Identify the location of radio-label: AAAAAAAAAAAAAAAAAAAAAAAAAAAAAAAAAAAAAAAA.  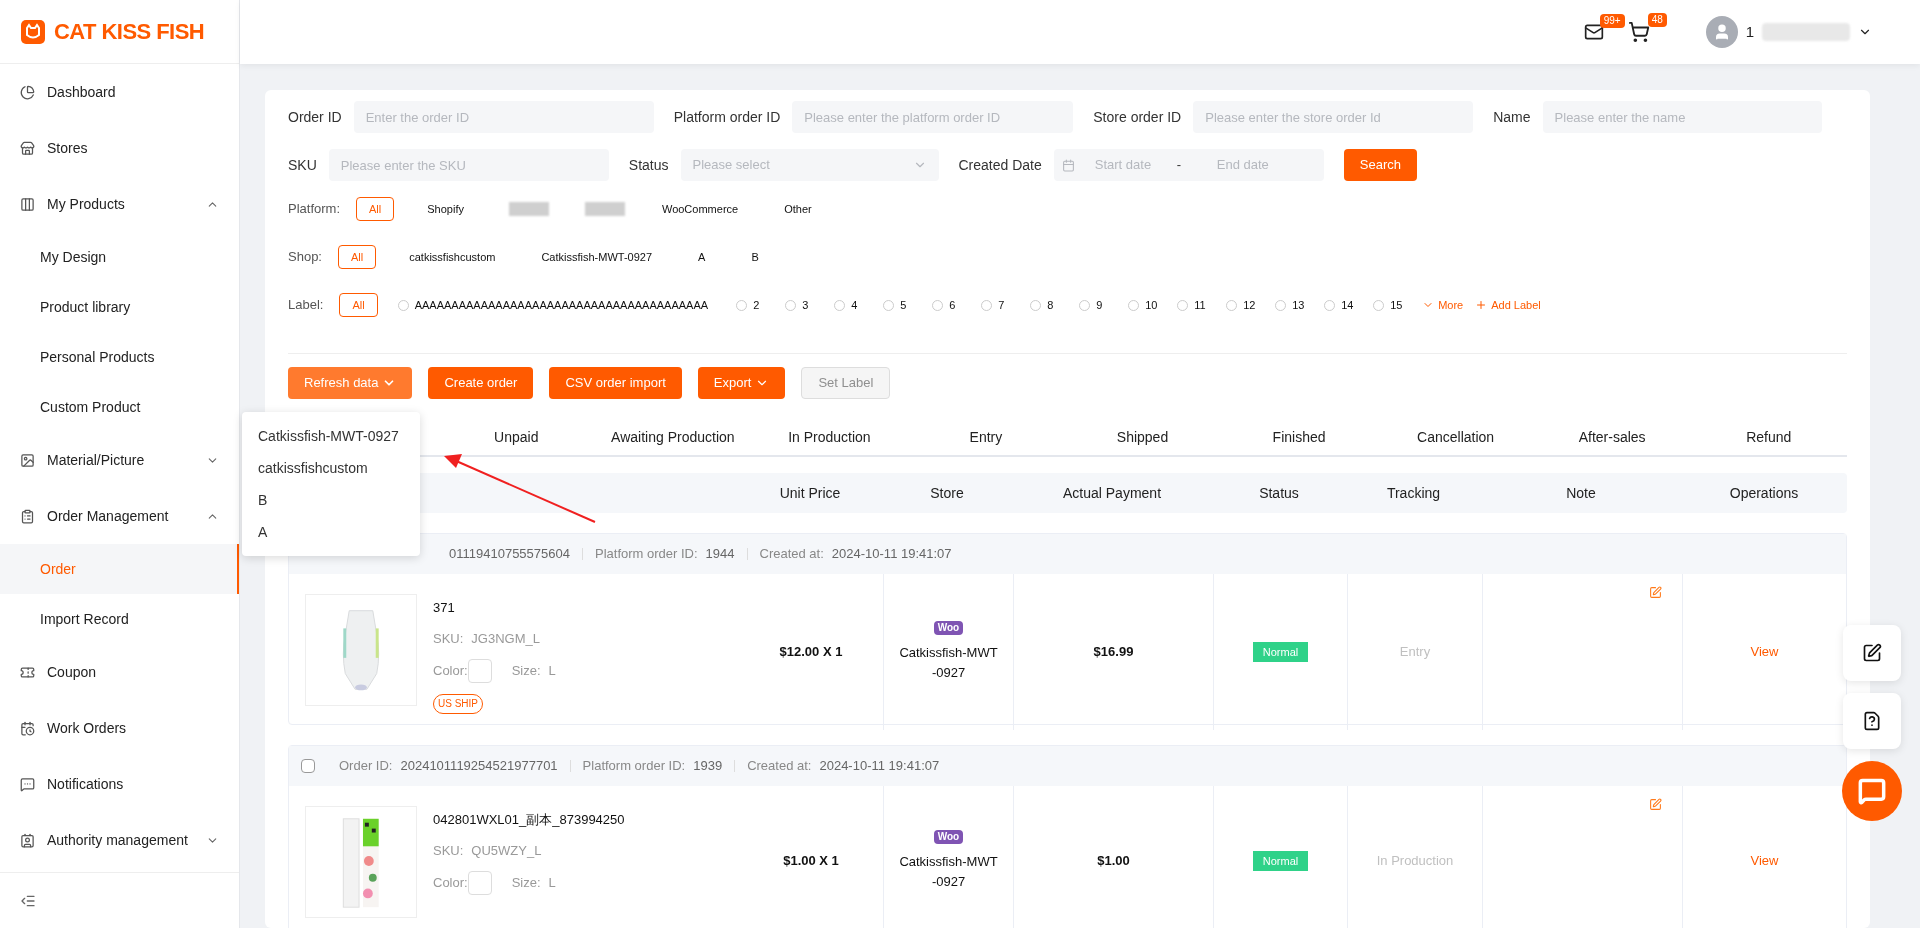
(561, 305).